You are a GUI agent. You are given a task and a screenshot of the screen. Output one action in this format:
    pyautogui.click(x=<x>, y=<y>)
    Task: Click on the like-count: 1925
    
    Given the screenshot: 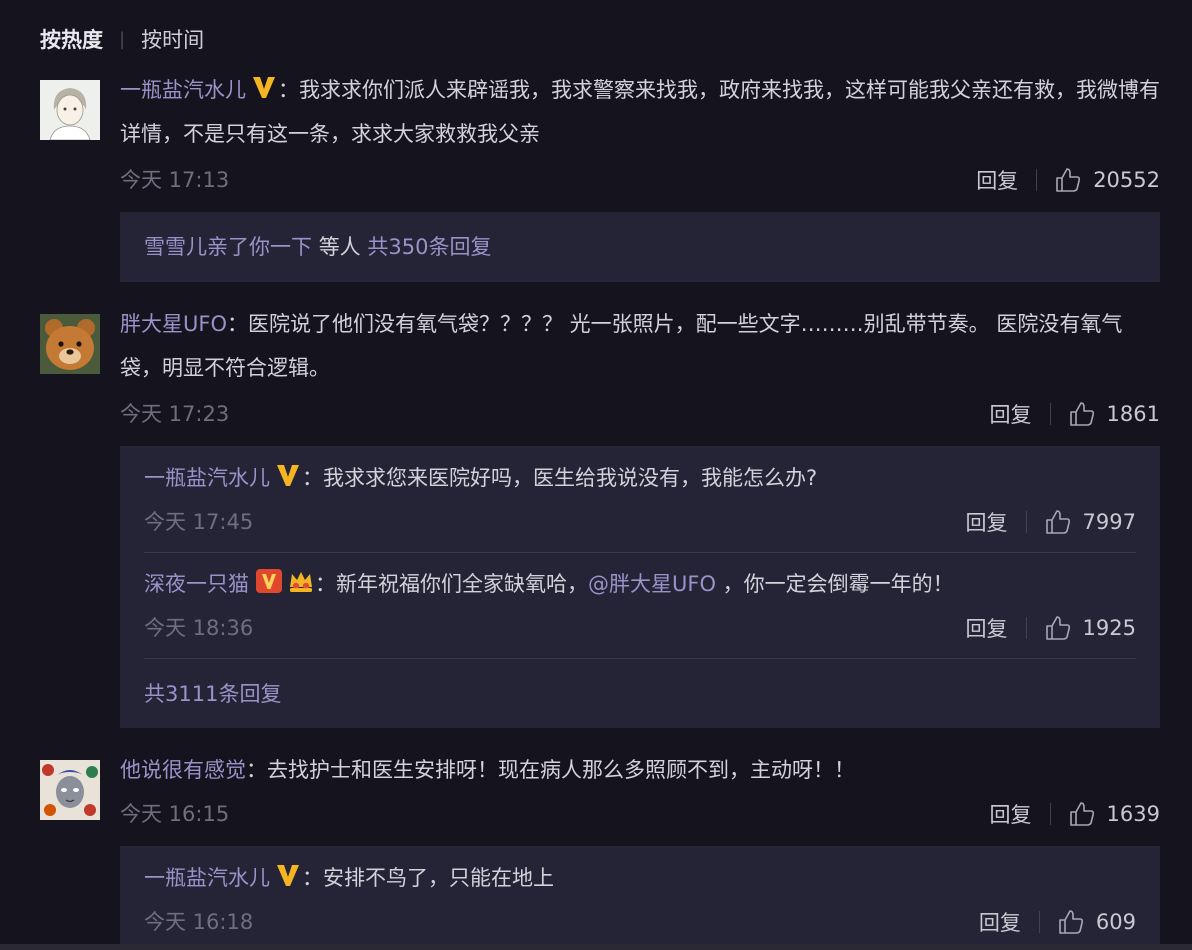 What is the action you would take?
    pyautogui.click(x=1109, y=628)
    